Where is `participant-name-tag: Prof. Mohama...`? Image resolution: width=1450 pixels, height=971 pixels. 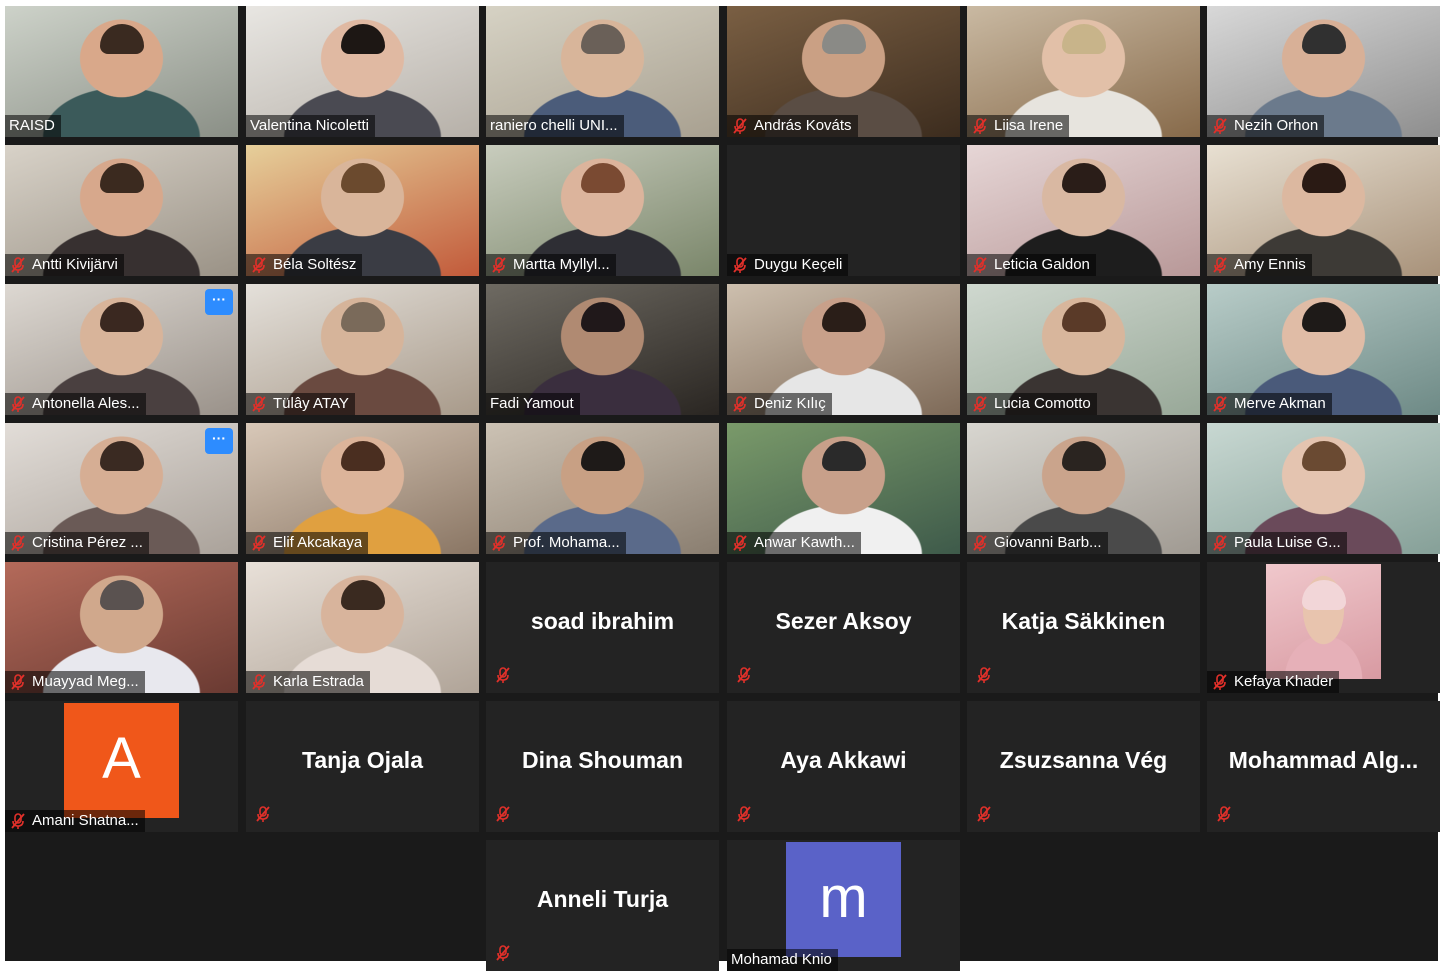
participant-name-tag: Prof. Mohama... is located at coordinates (556, 543).